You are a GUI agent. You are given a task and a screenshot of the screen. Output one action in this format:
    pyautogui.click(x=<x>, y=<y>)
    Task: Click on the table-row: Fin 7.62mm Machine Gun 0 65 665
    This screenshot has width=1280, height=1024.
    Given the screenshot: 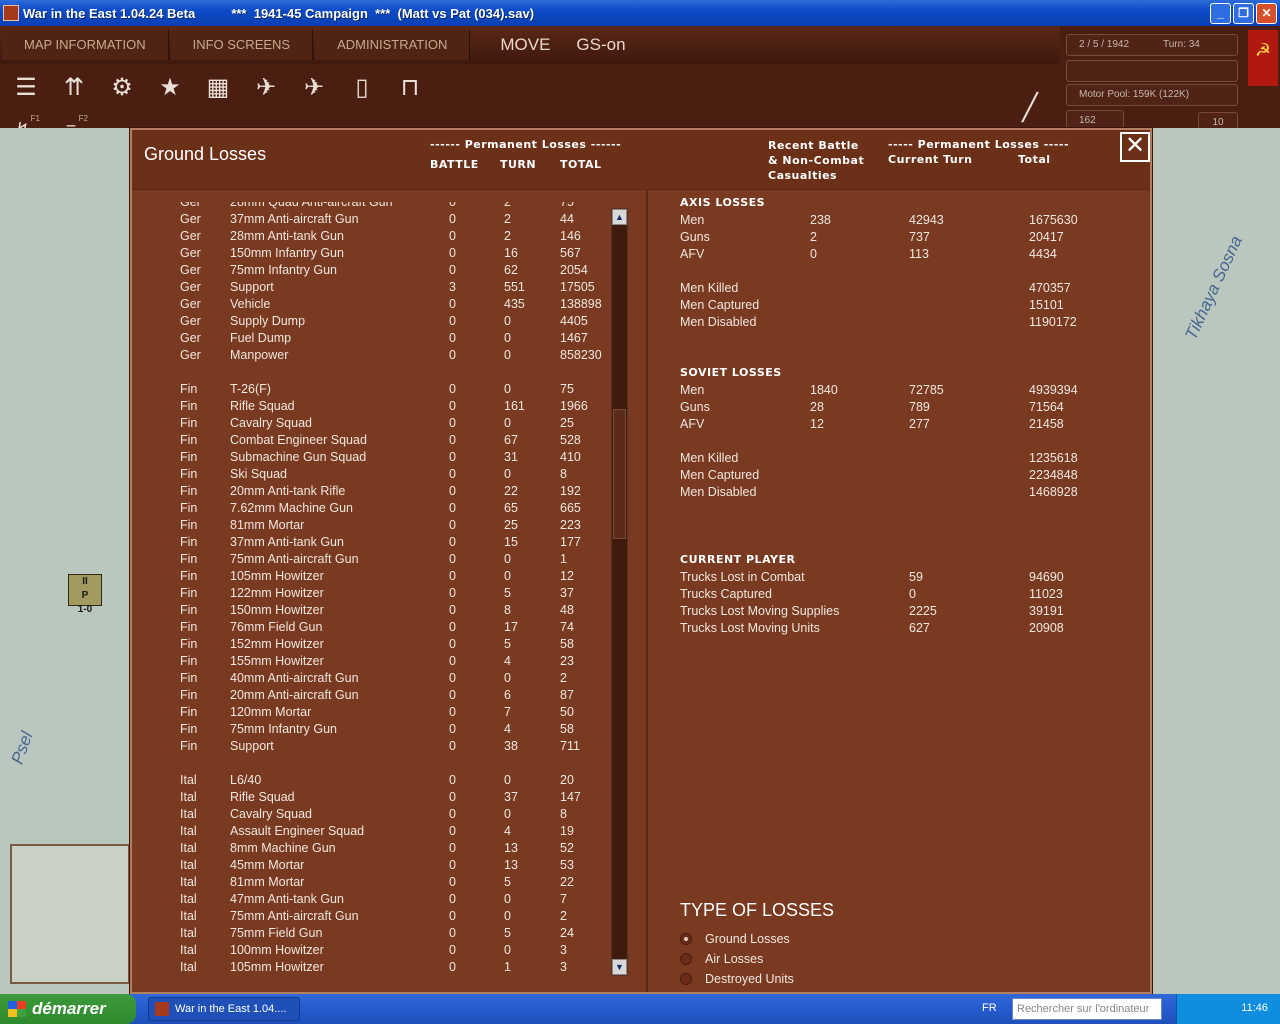 What is the action you would take?
    pyautogui.click(x=389, y=508)
    